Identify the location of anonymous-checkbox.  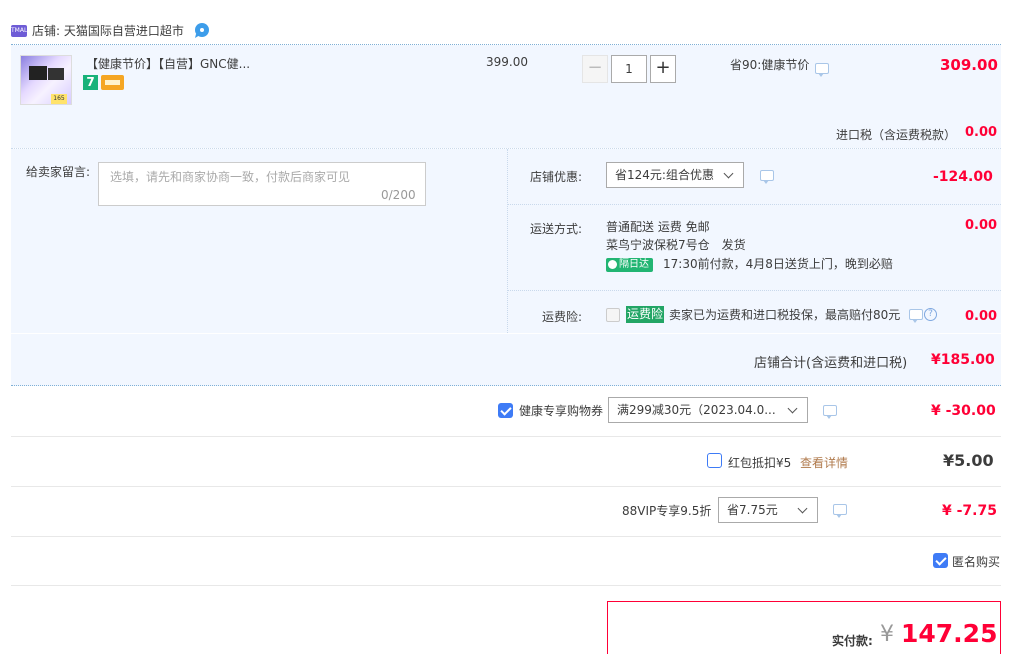
(940, 560).